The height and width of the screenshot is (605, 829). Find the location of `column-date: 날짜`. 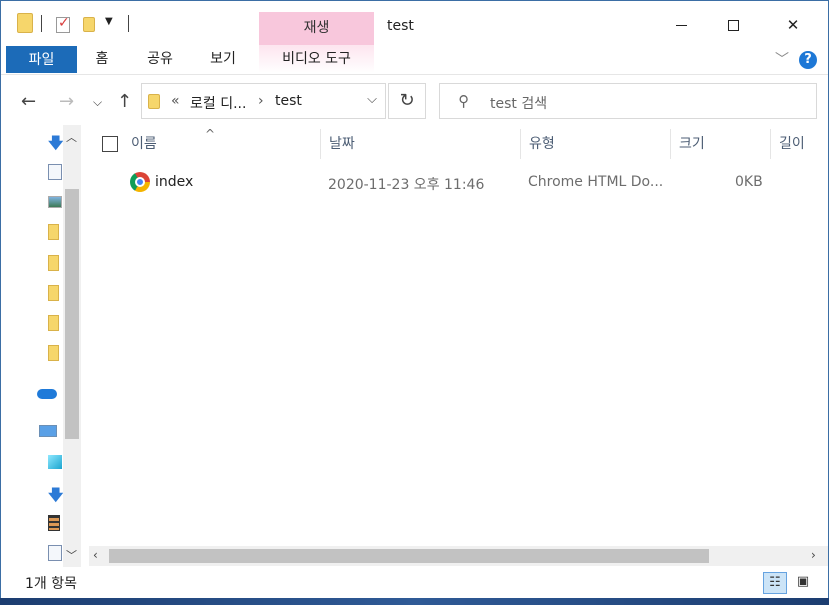

column-date: 날짜 is located at coordinates (421, 144).